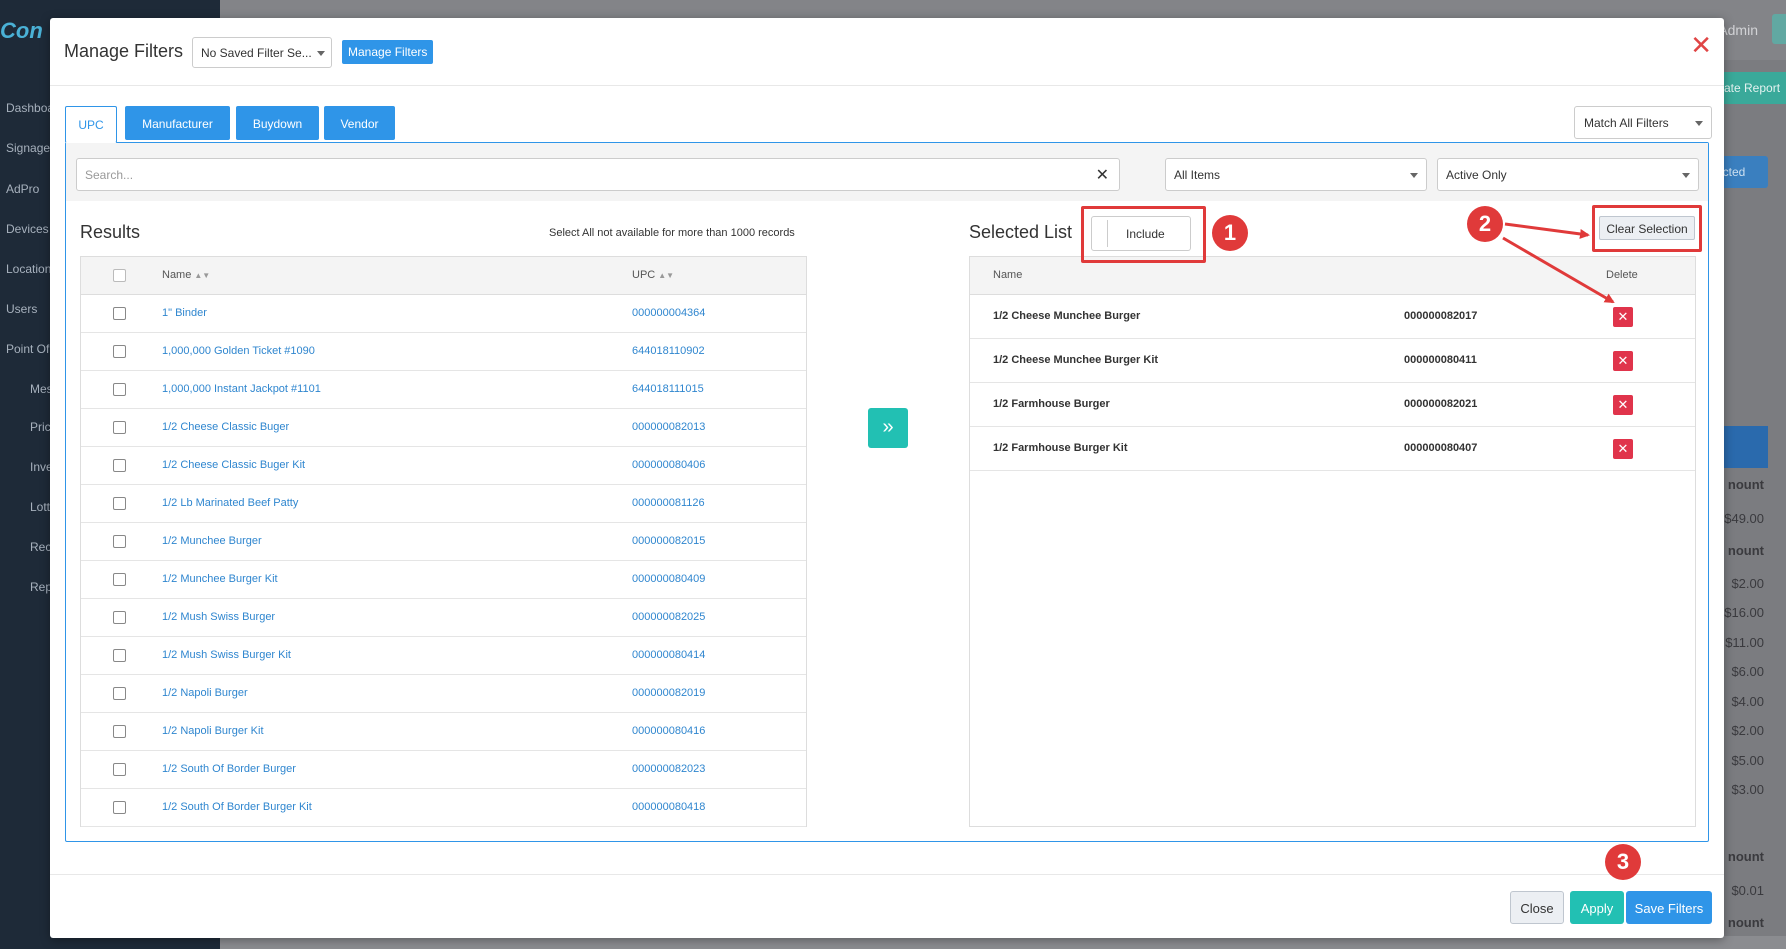 This screenshot has height=949, width=1786. What do you see at coordinates (1747, 760) in the screenshot?
I see `background-amount: $5.00` at bounding box center [1747, 760].